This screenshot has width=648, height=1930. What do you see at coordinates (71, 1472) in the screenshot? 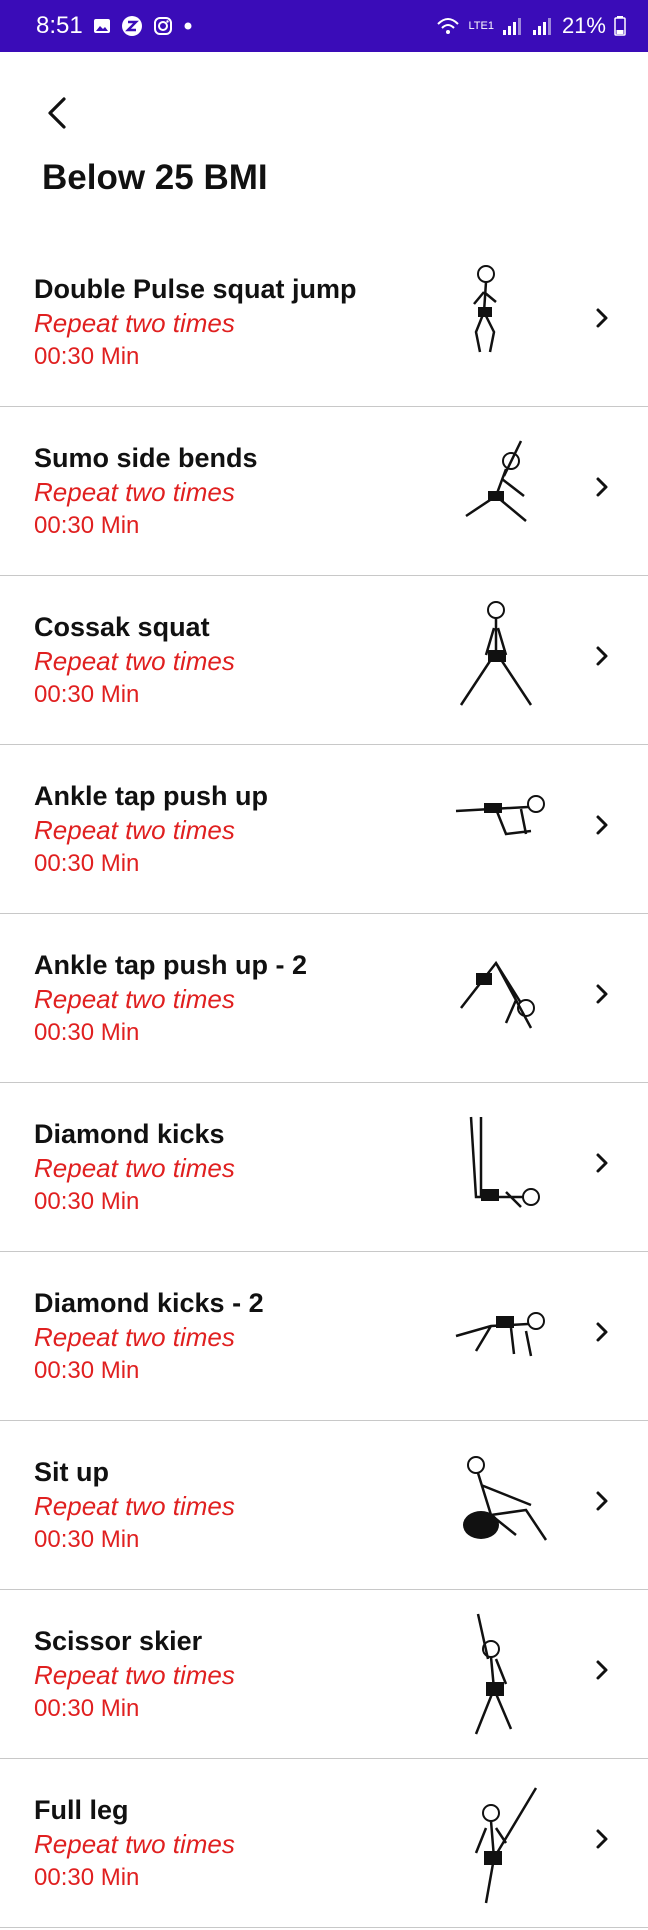
I see `exercise-name: Sit up` at bounding box center [71, 1472].